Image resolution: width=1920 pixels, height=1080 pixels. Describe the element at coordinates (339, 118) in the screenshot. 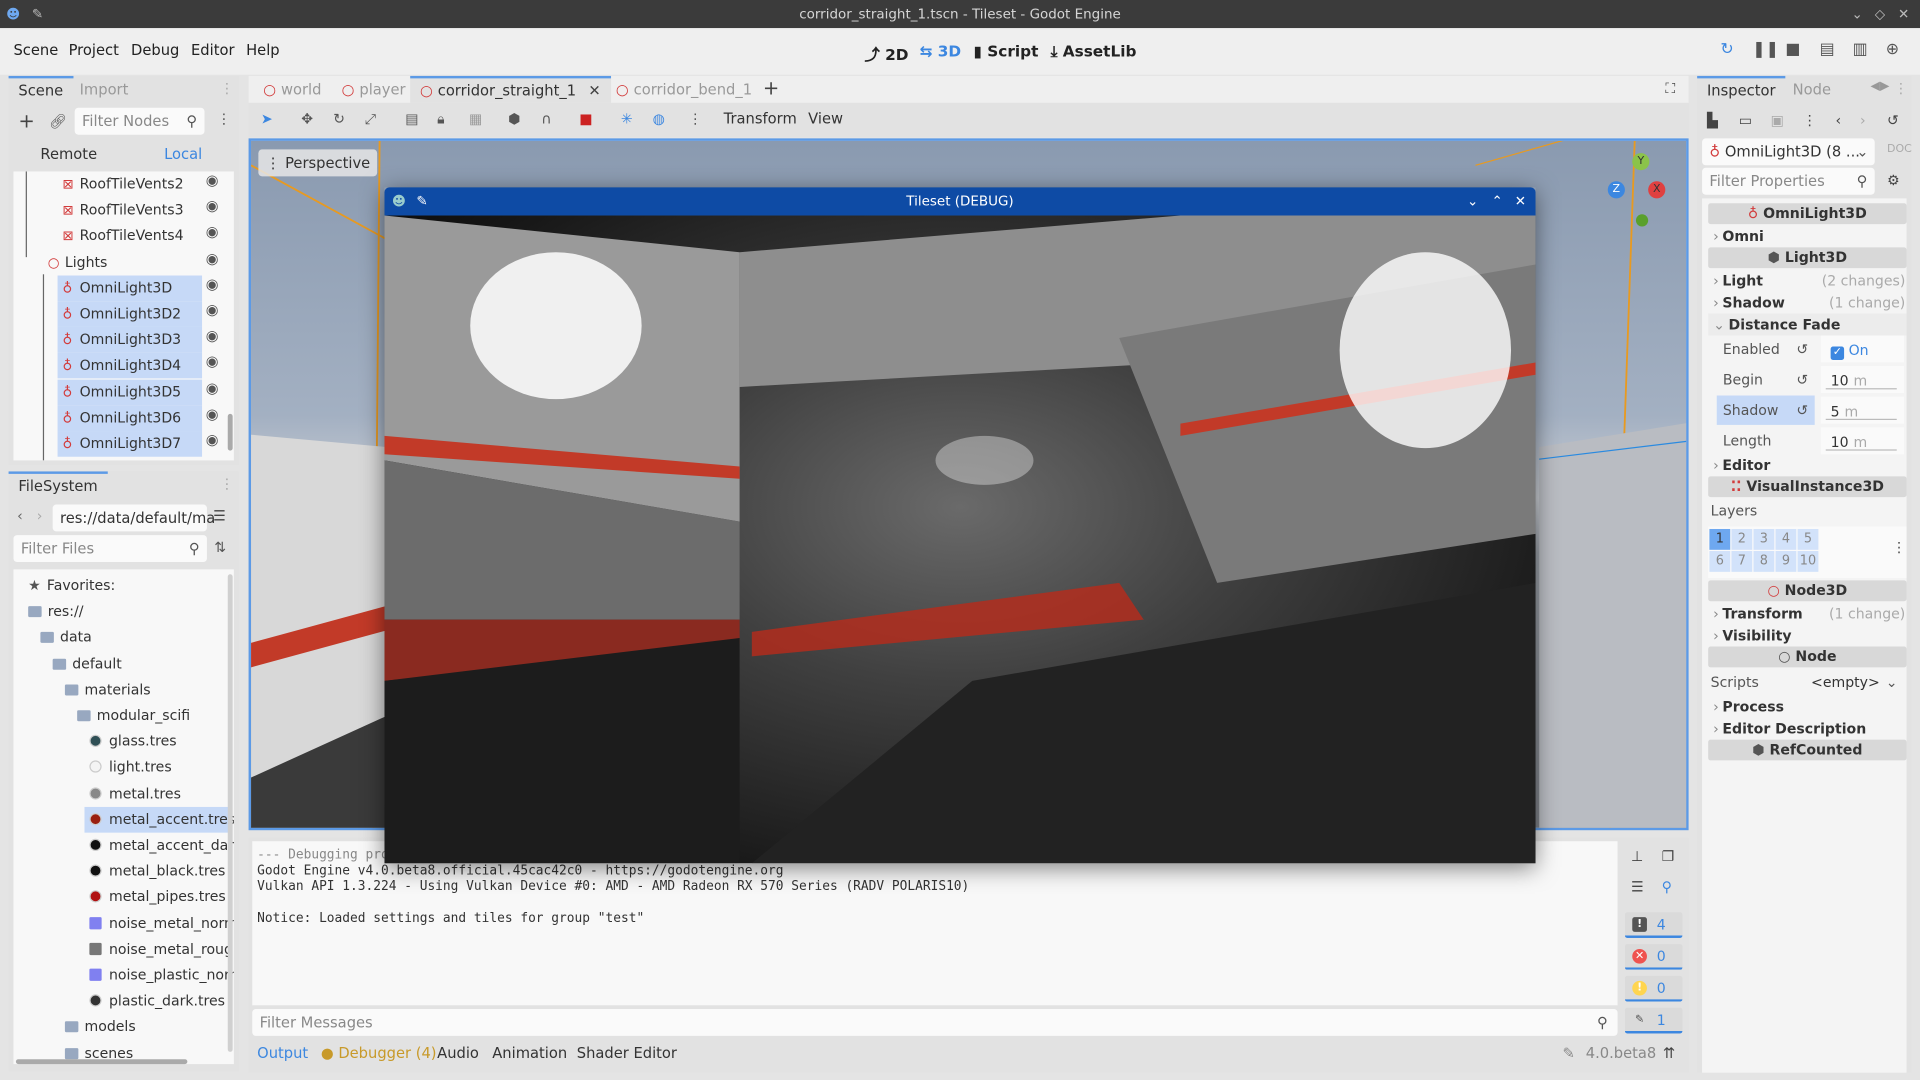

I see `rotate-tool-icon: ↻` at that location.